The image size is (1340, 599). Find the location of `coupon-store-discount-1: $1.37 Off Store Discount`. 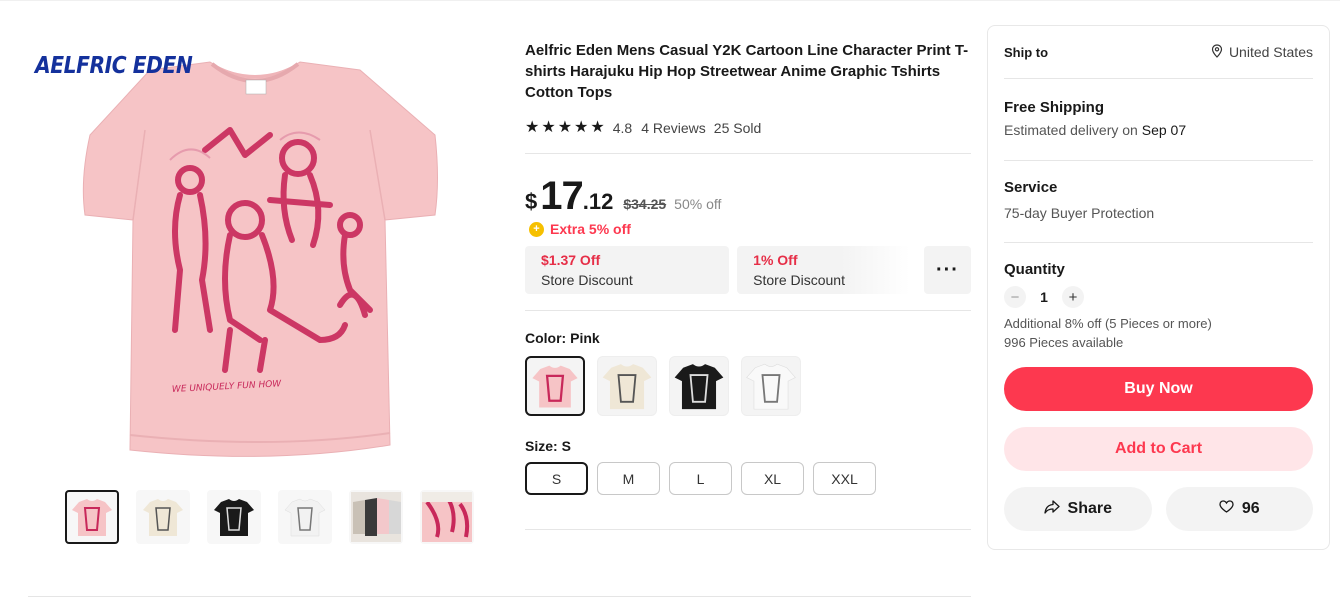

coupon-store-discount-1: $1.37 Off Store Discount is located at coordinates (627, 270).